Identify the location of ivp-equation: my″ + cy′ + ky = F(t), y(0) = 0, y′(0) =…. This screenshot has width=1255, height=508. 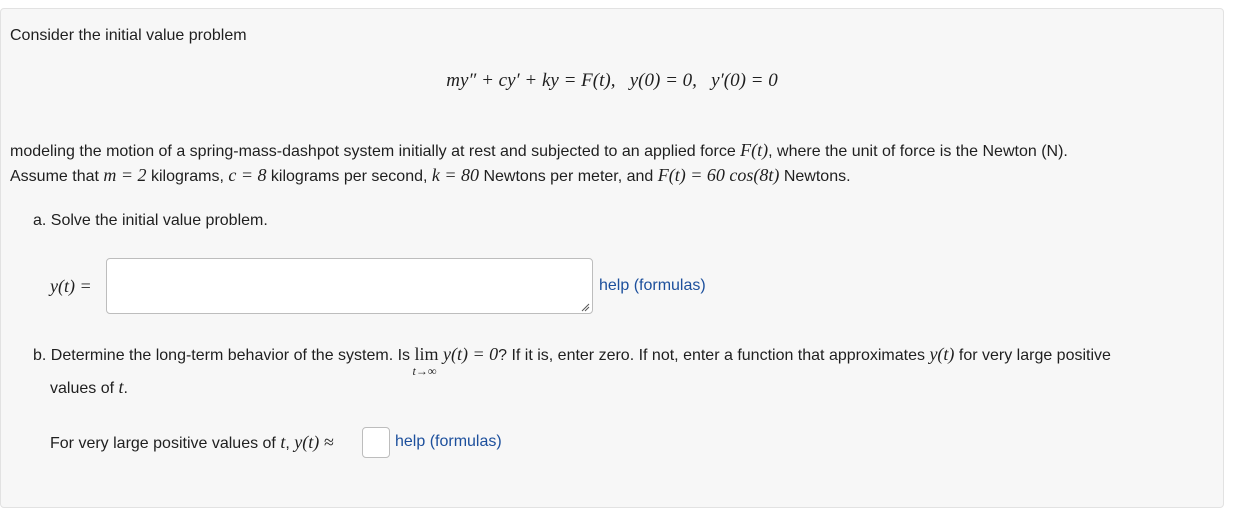
(612, 81).